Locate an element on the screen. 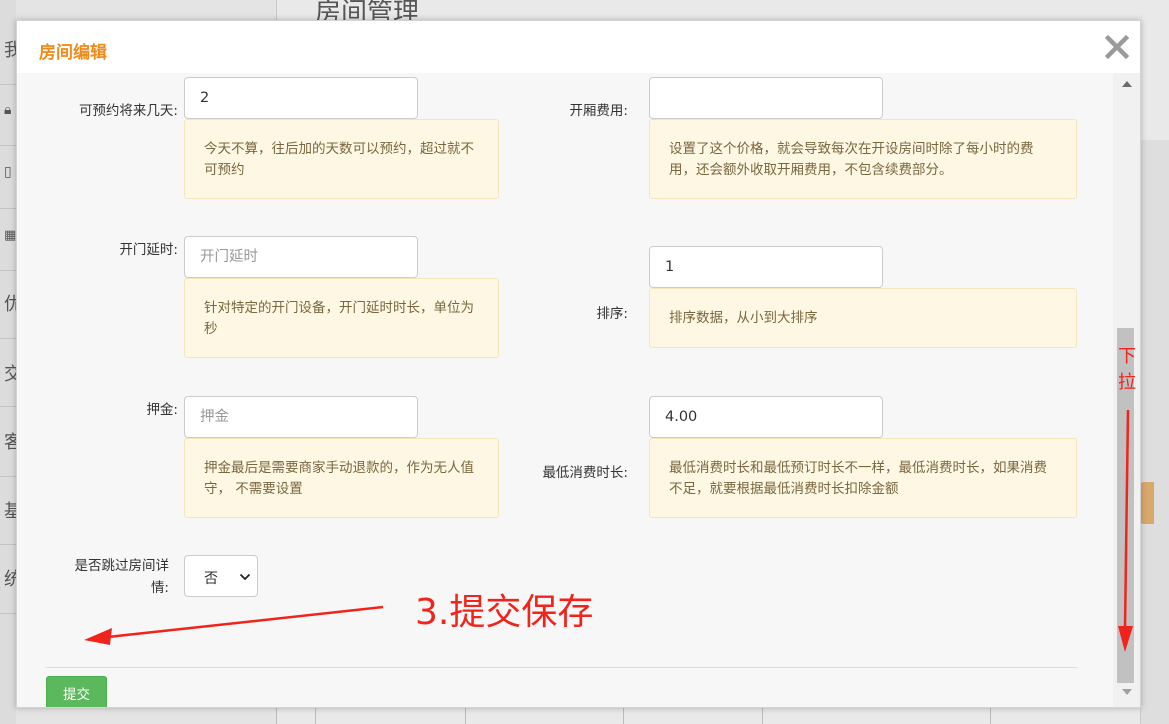 The width and height of the screenshot is (1169, 724). room-opening-fee-label: 开厢费用: is located at coordinates (598, 111).